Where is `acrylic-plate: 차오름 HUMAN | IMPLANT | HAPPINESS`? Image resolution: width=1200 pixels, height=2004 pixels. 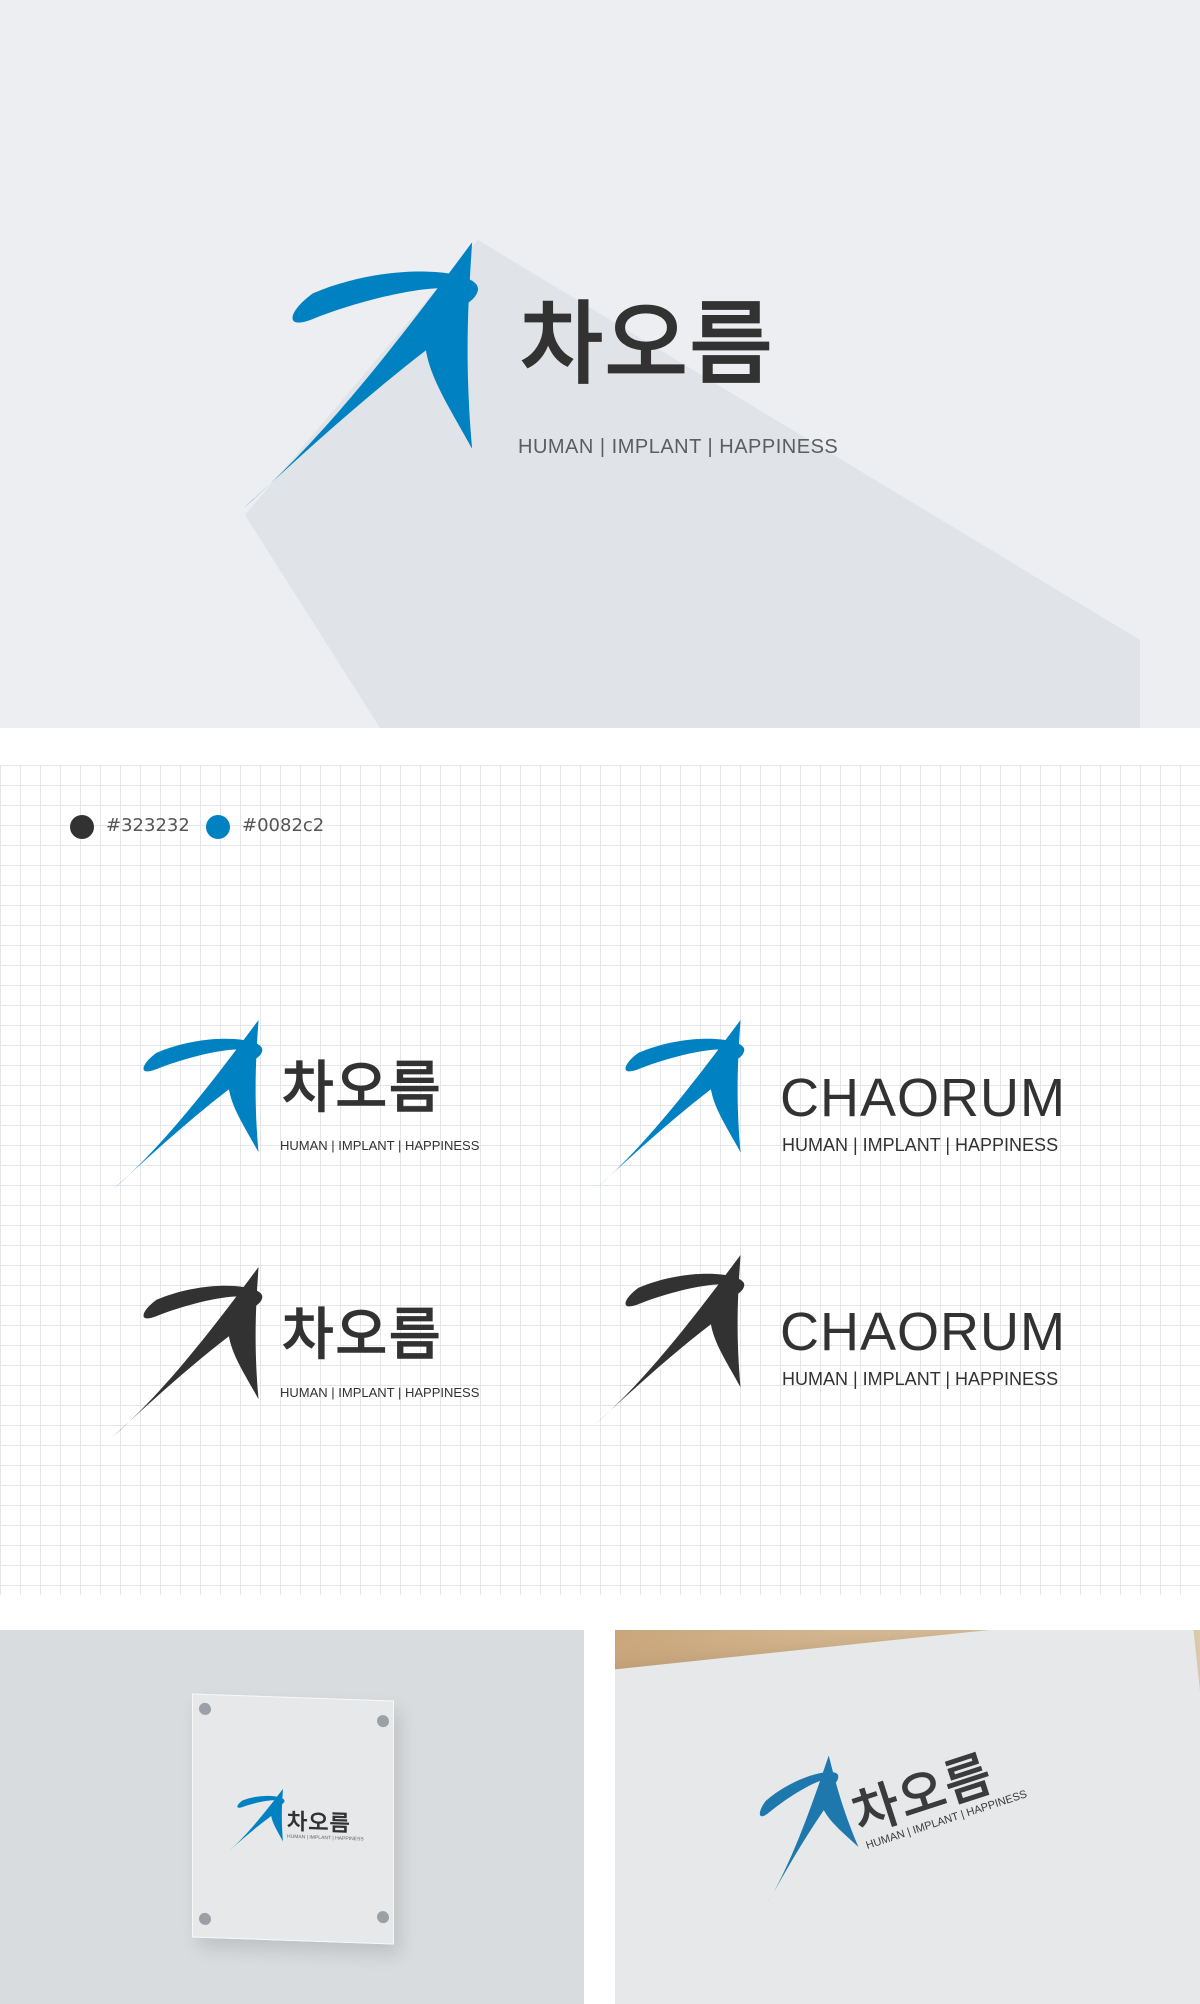 acrylic-plate: 차오름 HUMAN | IMPLANT | HAPPINESS is located at coordinates (293, 1819).